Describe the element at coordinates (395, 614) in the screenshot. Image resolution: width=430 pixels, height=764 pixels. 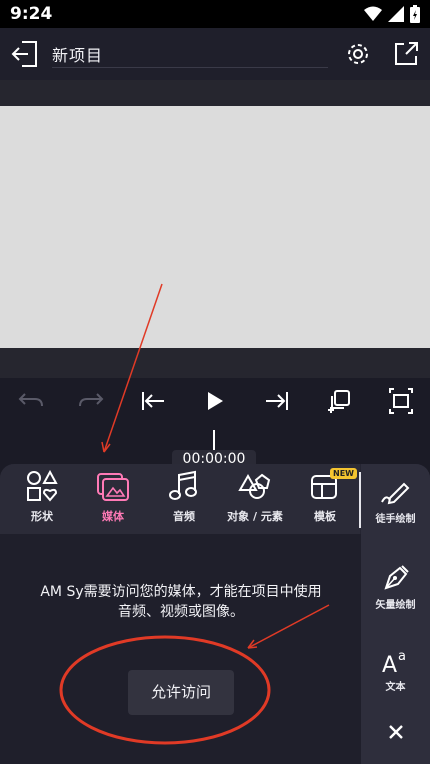
I see `drawing-sidebar: 徒手绘制 矢量绘制 A a 文本` at that location.